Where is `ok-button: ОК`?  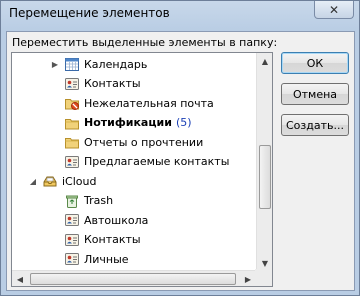 ok-button: ОК is located at coordinates (315, 63).